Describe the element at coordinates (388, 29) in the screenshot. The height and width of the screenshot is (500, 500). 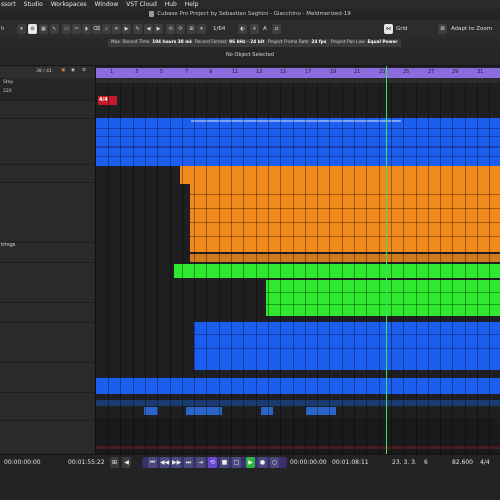
I see `snap-toggle-button: ⋈` at that location.